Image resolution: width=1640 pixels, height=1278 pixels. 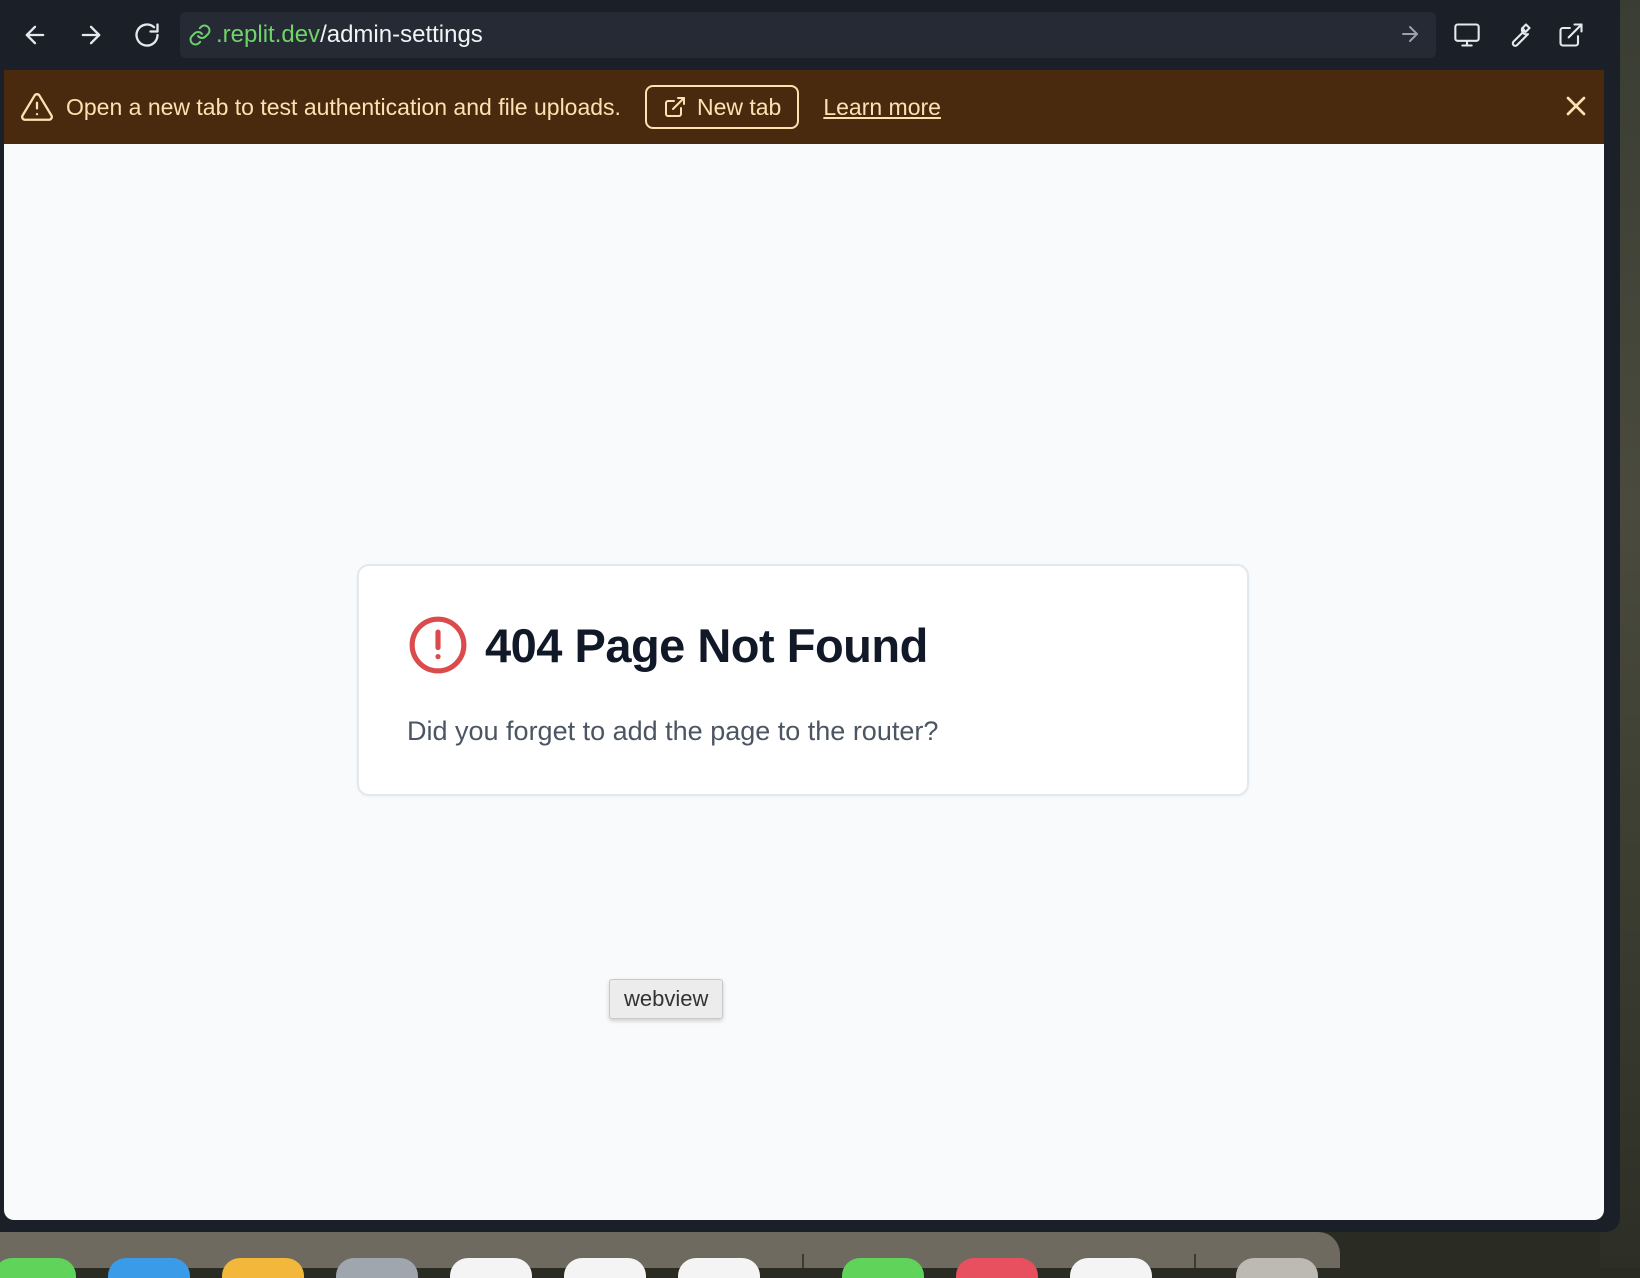 What do you see at coordinates (706, 645) in the screenshot?
I see `page-title: 404 Page Not Found` at bounding box center [706, 645].